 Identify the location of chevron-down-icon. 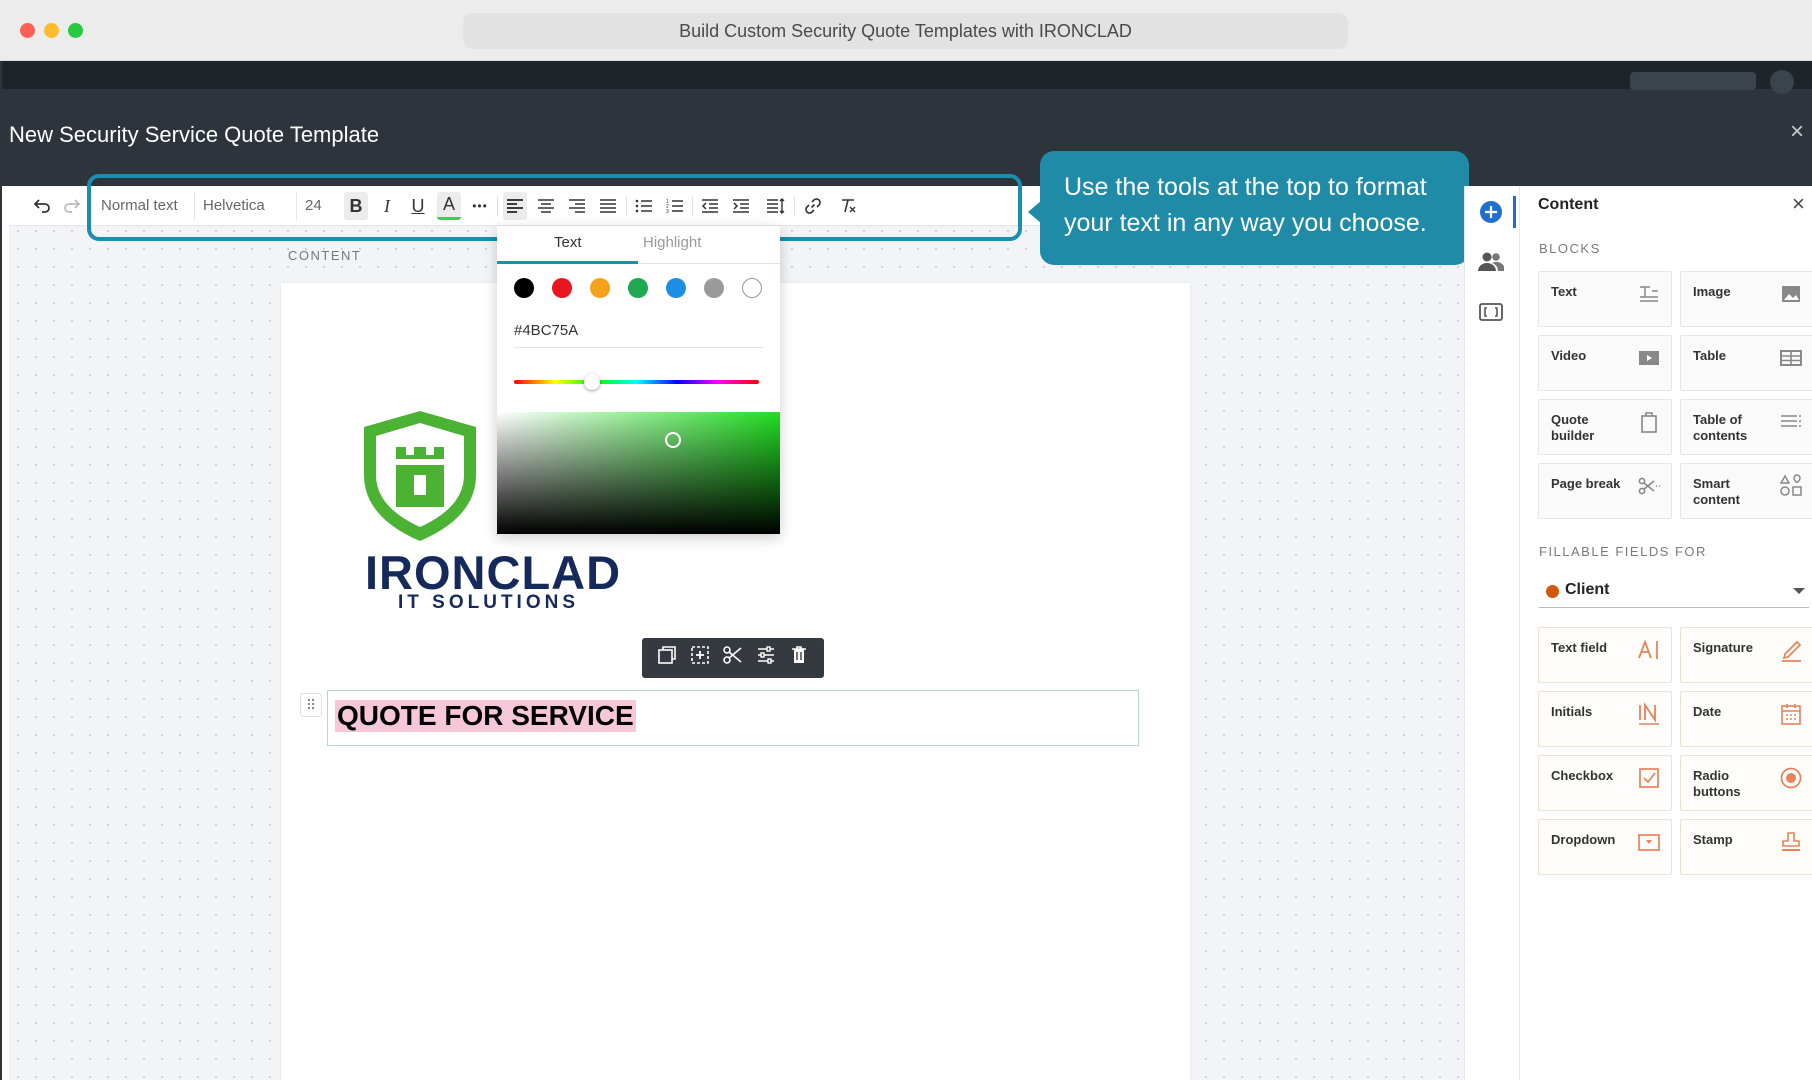
(1799, 591).